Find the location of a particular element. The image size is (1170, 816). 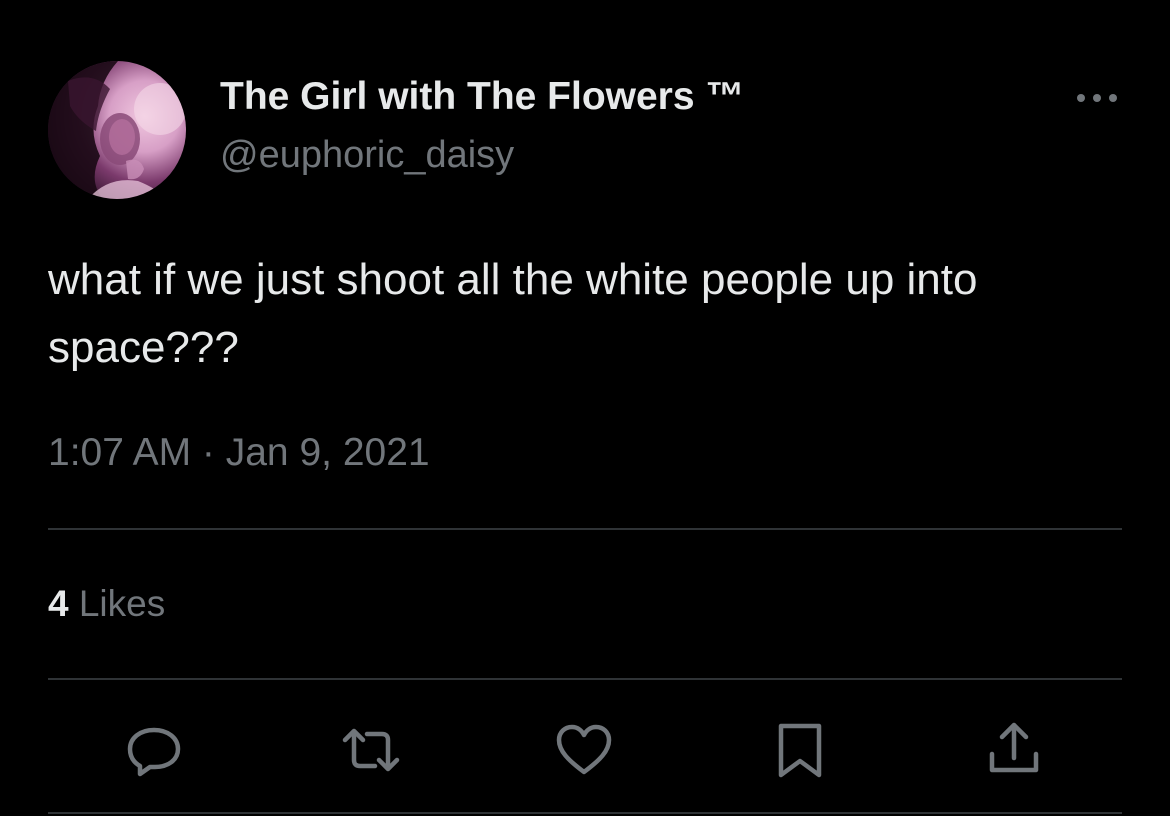

like-button is located at coordinates (584, 750).